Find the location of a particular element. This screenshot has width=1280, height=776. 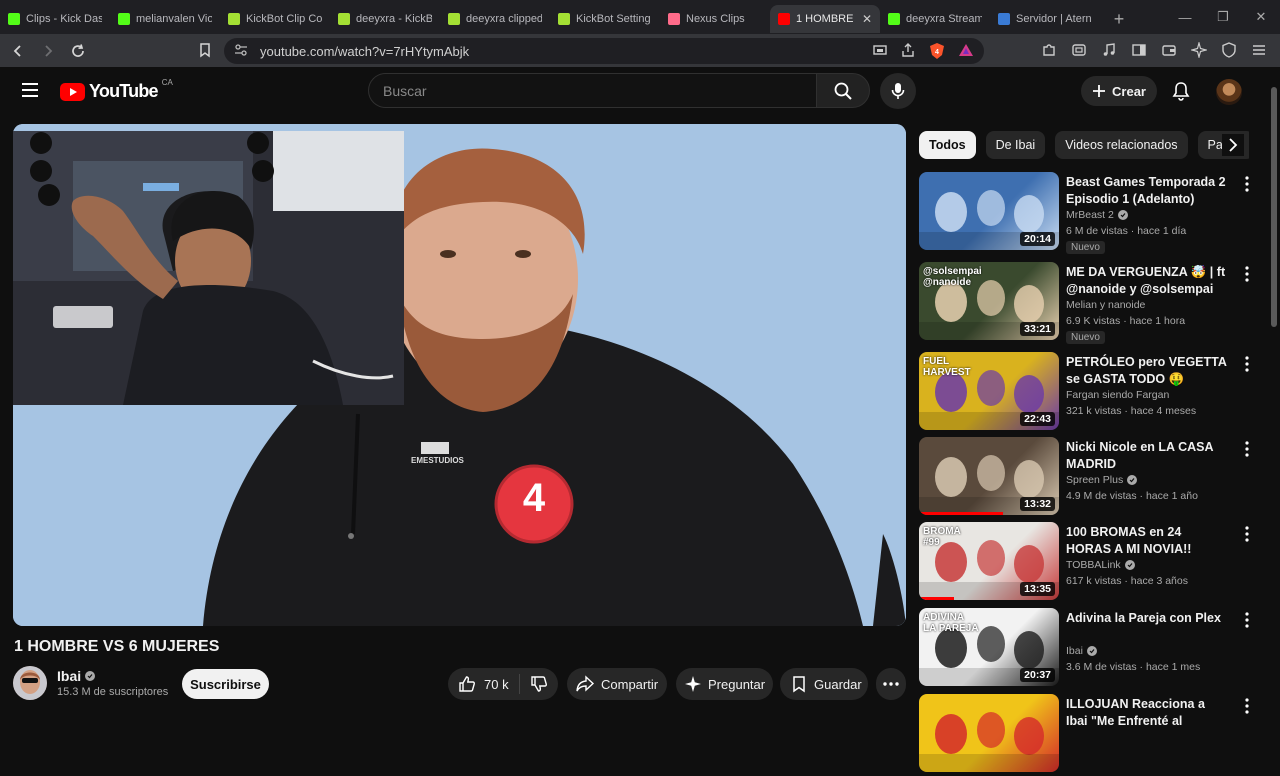

recommendation-channel: TOBBALink is located at coordinates (1100, 565).